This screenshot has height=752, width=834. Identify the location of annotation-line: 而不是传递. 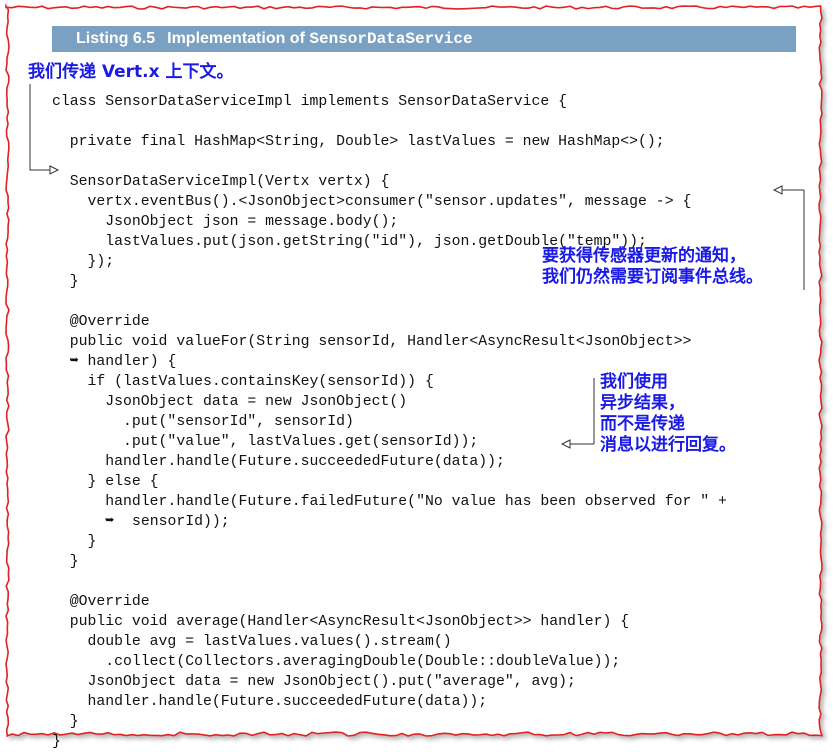
(642, 424).